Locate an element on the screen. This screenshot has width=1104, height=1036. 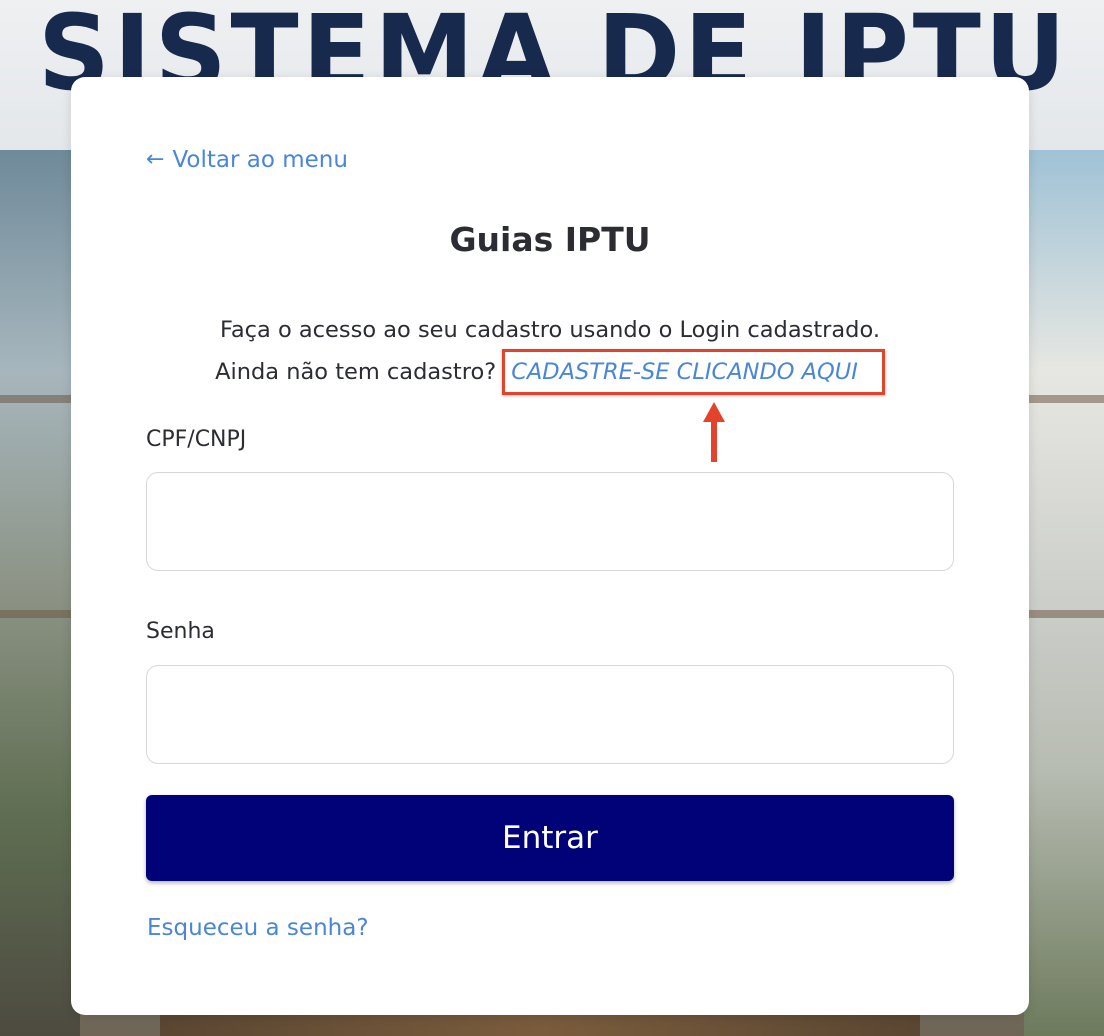
password-input is located at coordinates (550, 714).